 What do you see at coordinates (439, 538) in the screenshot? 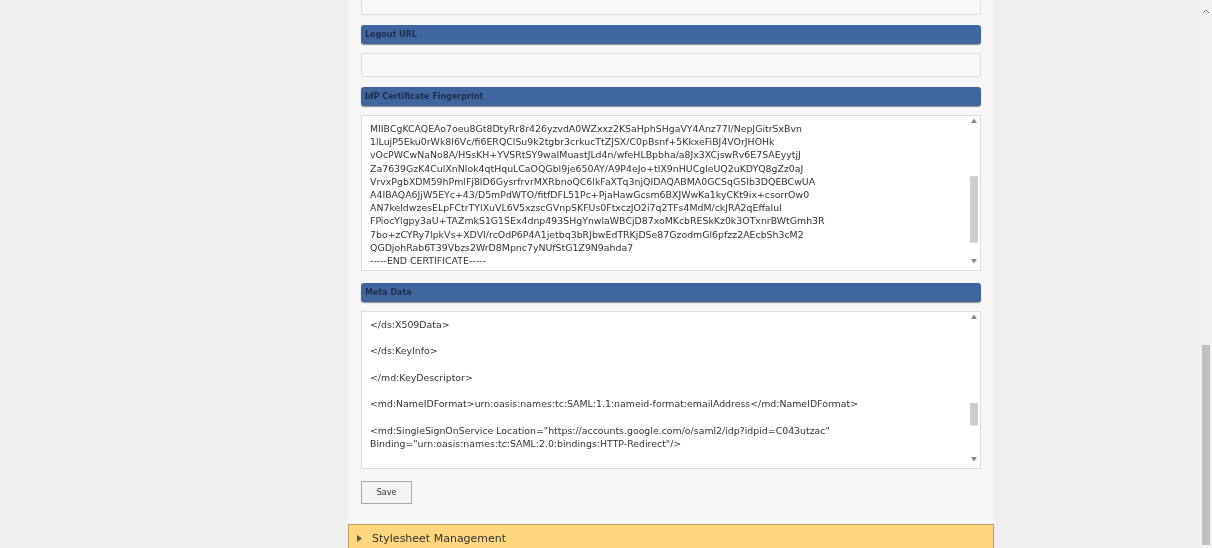
I see `section-title: Stylesheet Management` at bounding box center [439, 538].